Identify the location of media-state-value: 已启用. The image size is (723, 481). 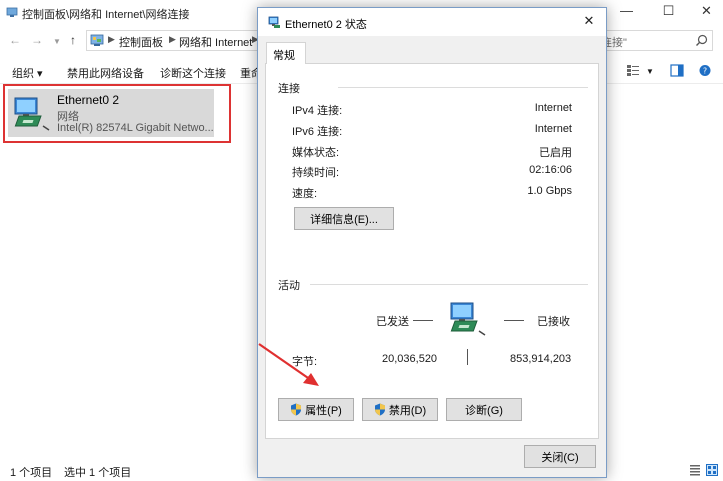
(555, 153).